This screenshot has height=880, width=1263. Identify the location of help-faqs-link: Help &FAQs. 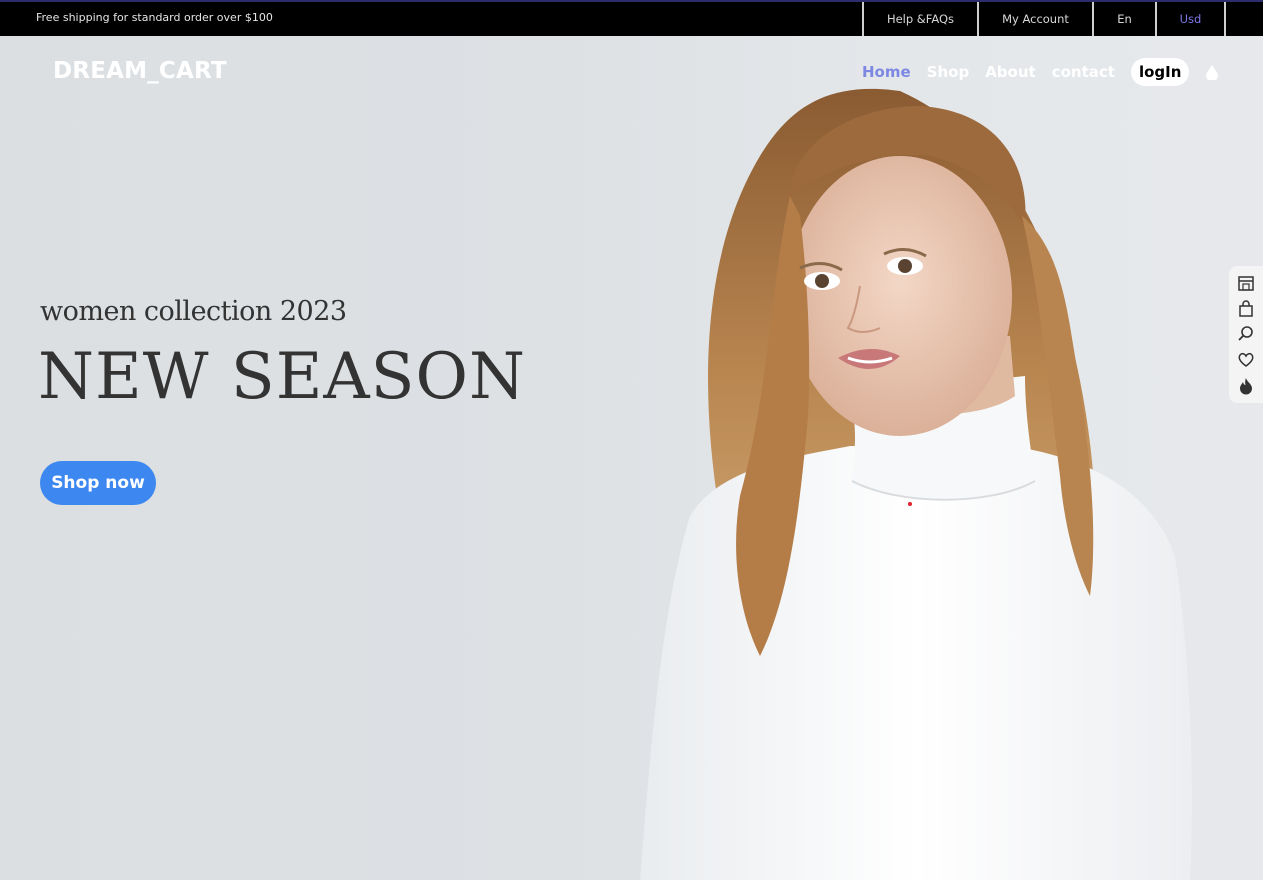
(919, 19).